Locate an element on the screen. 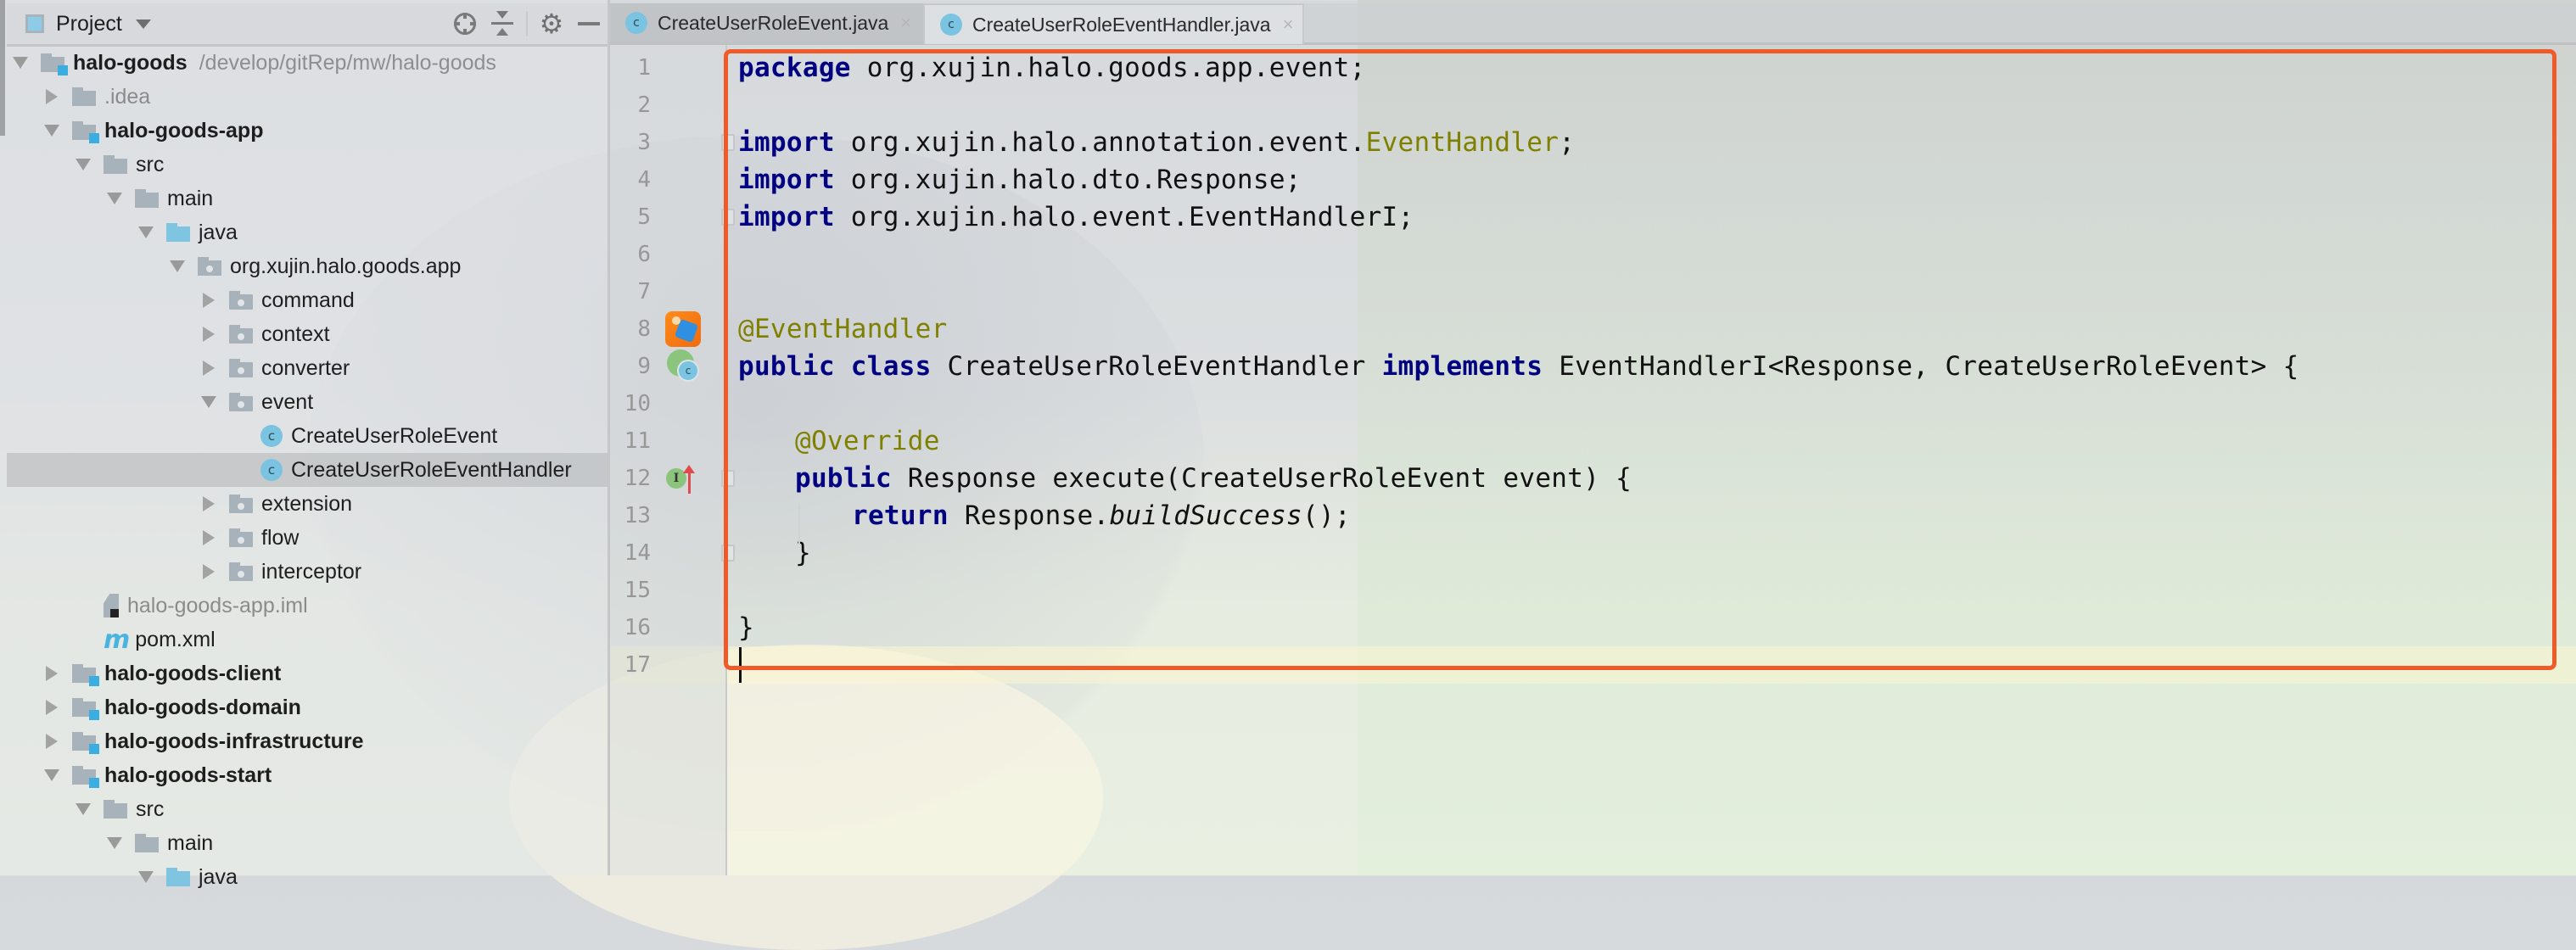 This screenshot has width=2576, height=950. line-number: 11 is located at coordinates (631, 441).